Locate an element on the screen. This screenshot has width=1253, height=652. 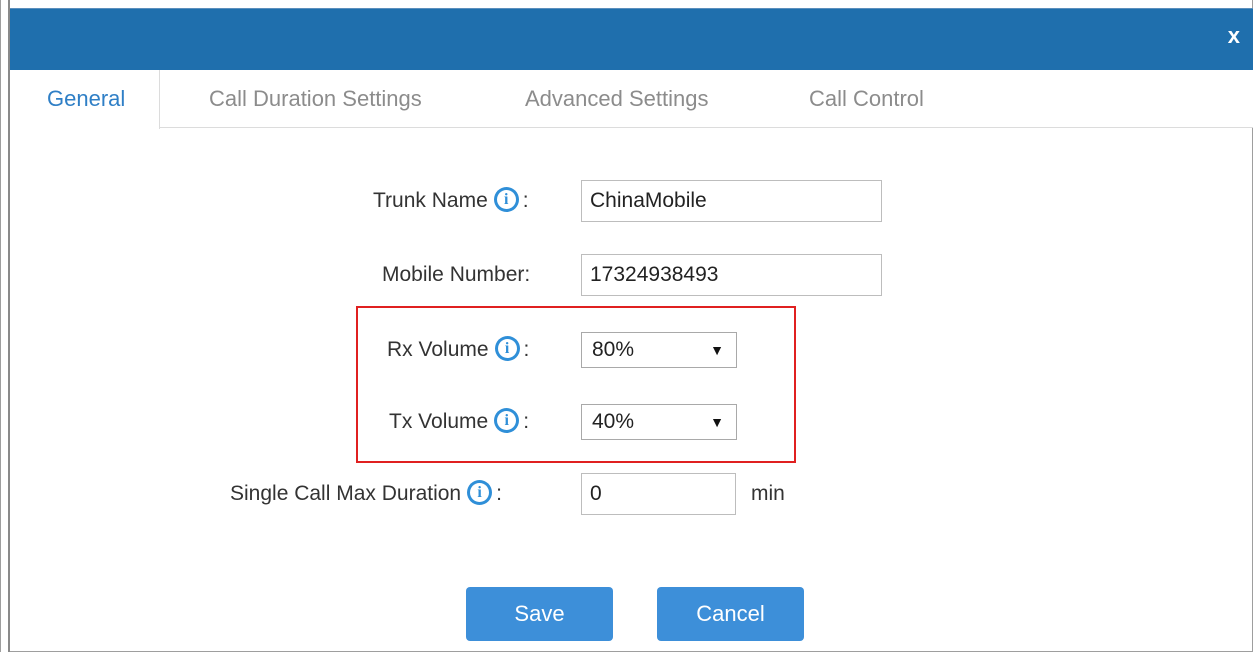
single-call-max-duration-label: Single Call Max Duration: is located at coordinates (366, 494).